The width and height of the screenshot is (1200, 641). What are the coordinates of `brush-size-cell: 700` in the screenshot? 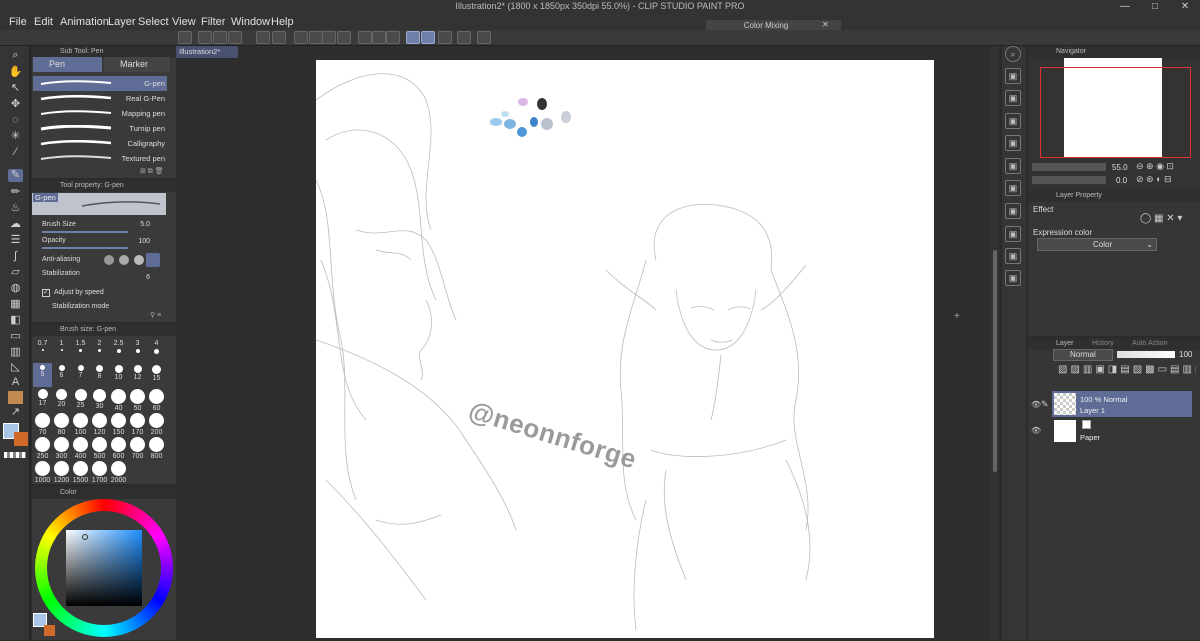 It's located at (137, 447).